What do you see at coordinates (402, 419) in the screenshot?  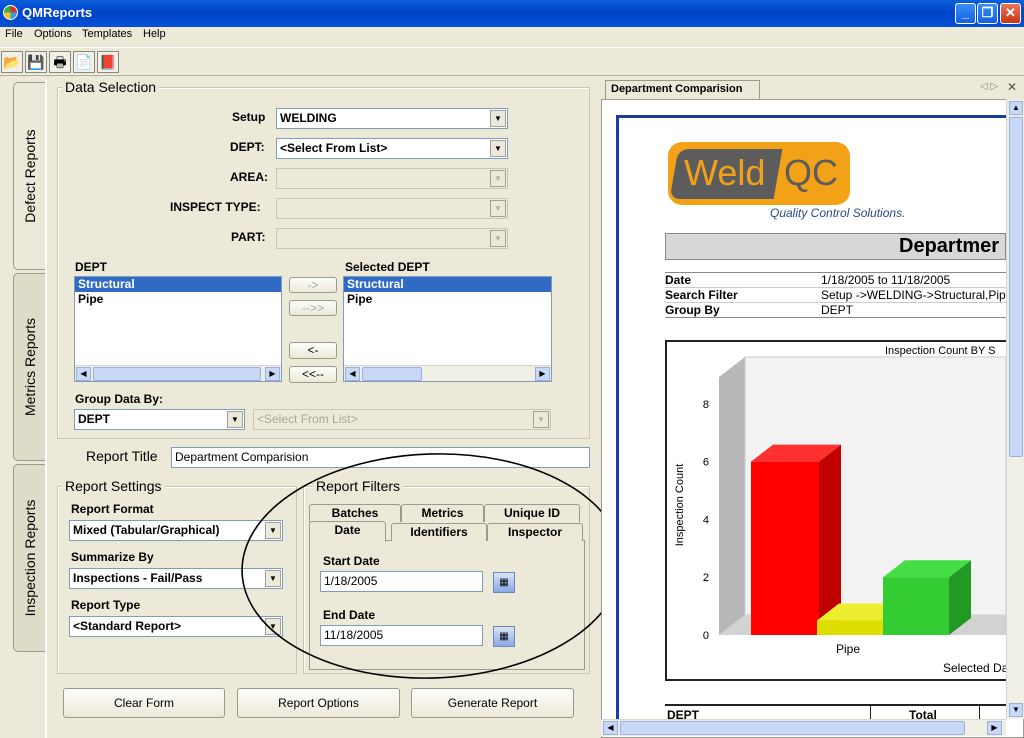 I see `group-by-second-select: <Select From List> ▼` at bounding box center [402, 419].